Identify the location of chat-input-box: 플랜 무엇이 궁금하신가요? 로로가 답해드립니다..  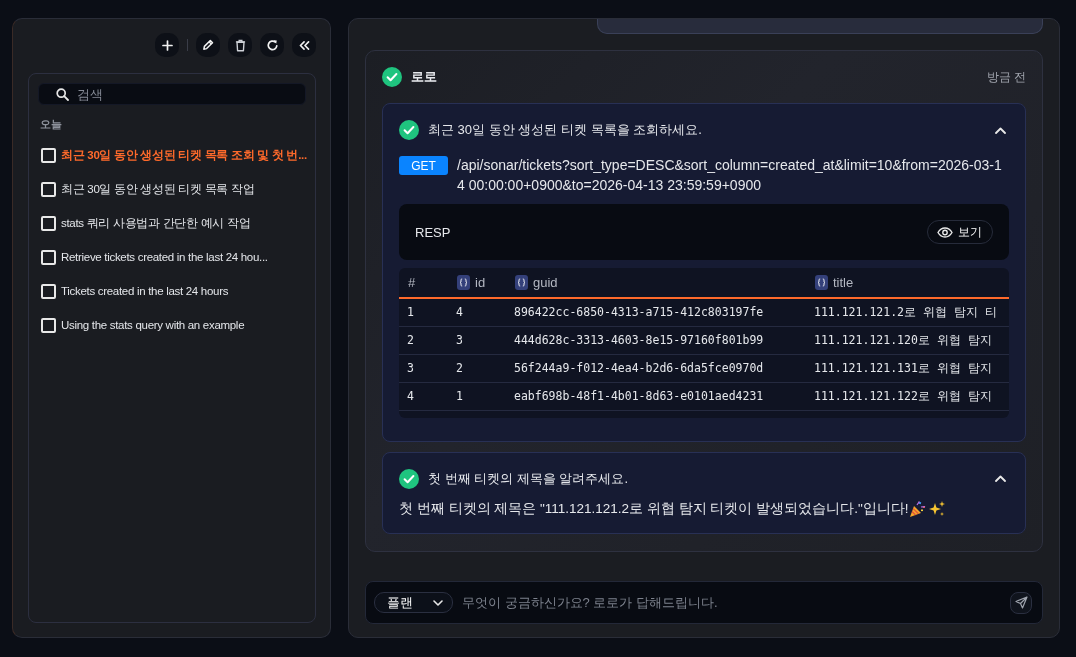
(704, 602).